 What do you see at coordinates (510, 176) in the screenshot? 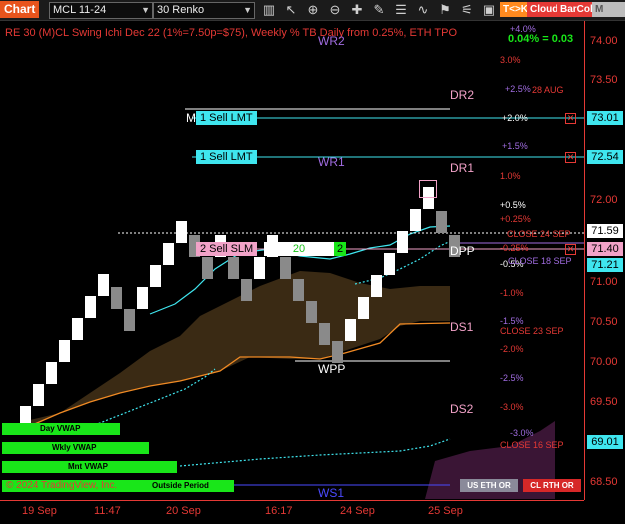
I see `pct-label: 1.0%` at bounding box center [510, 176].